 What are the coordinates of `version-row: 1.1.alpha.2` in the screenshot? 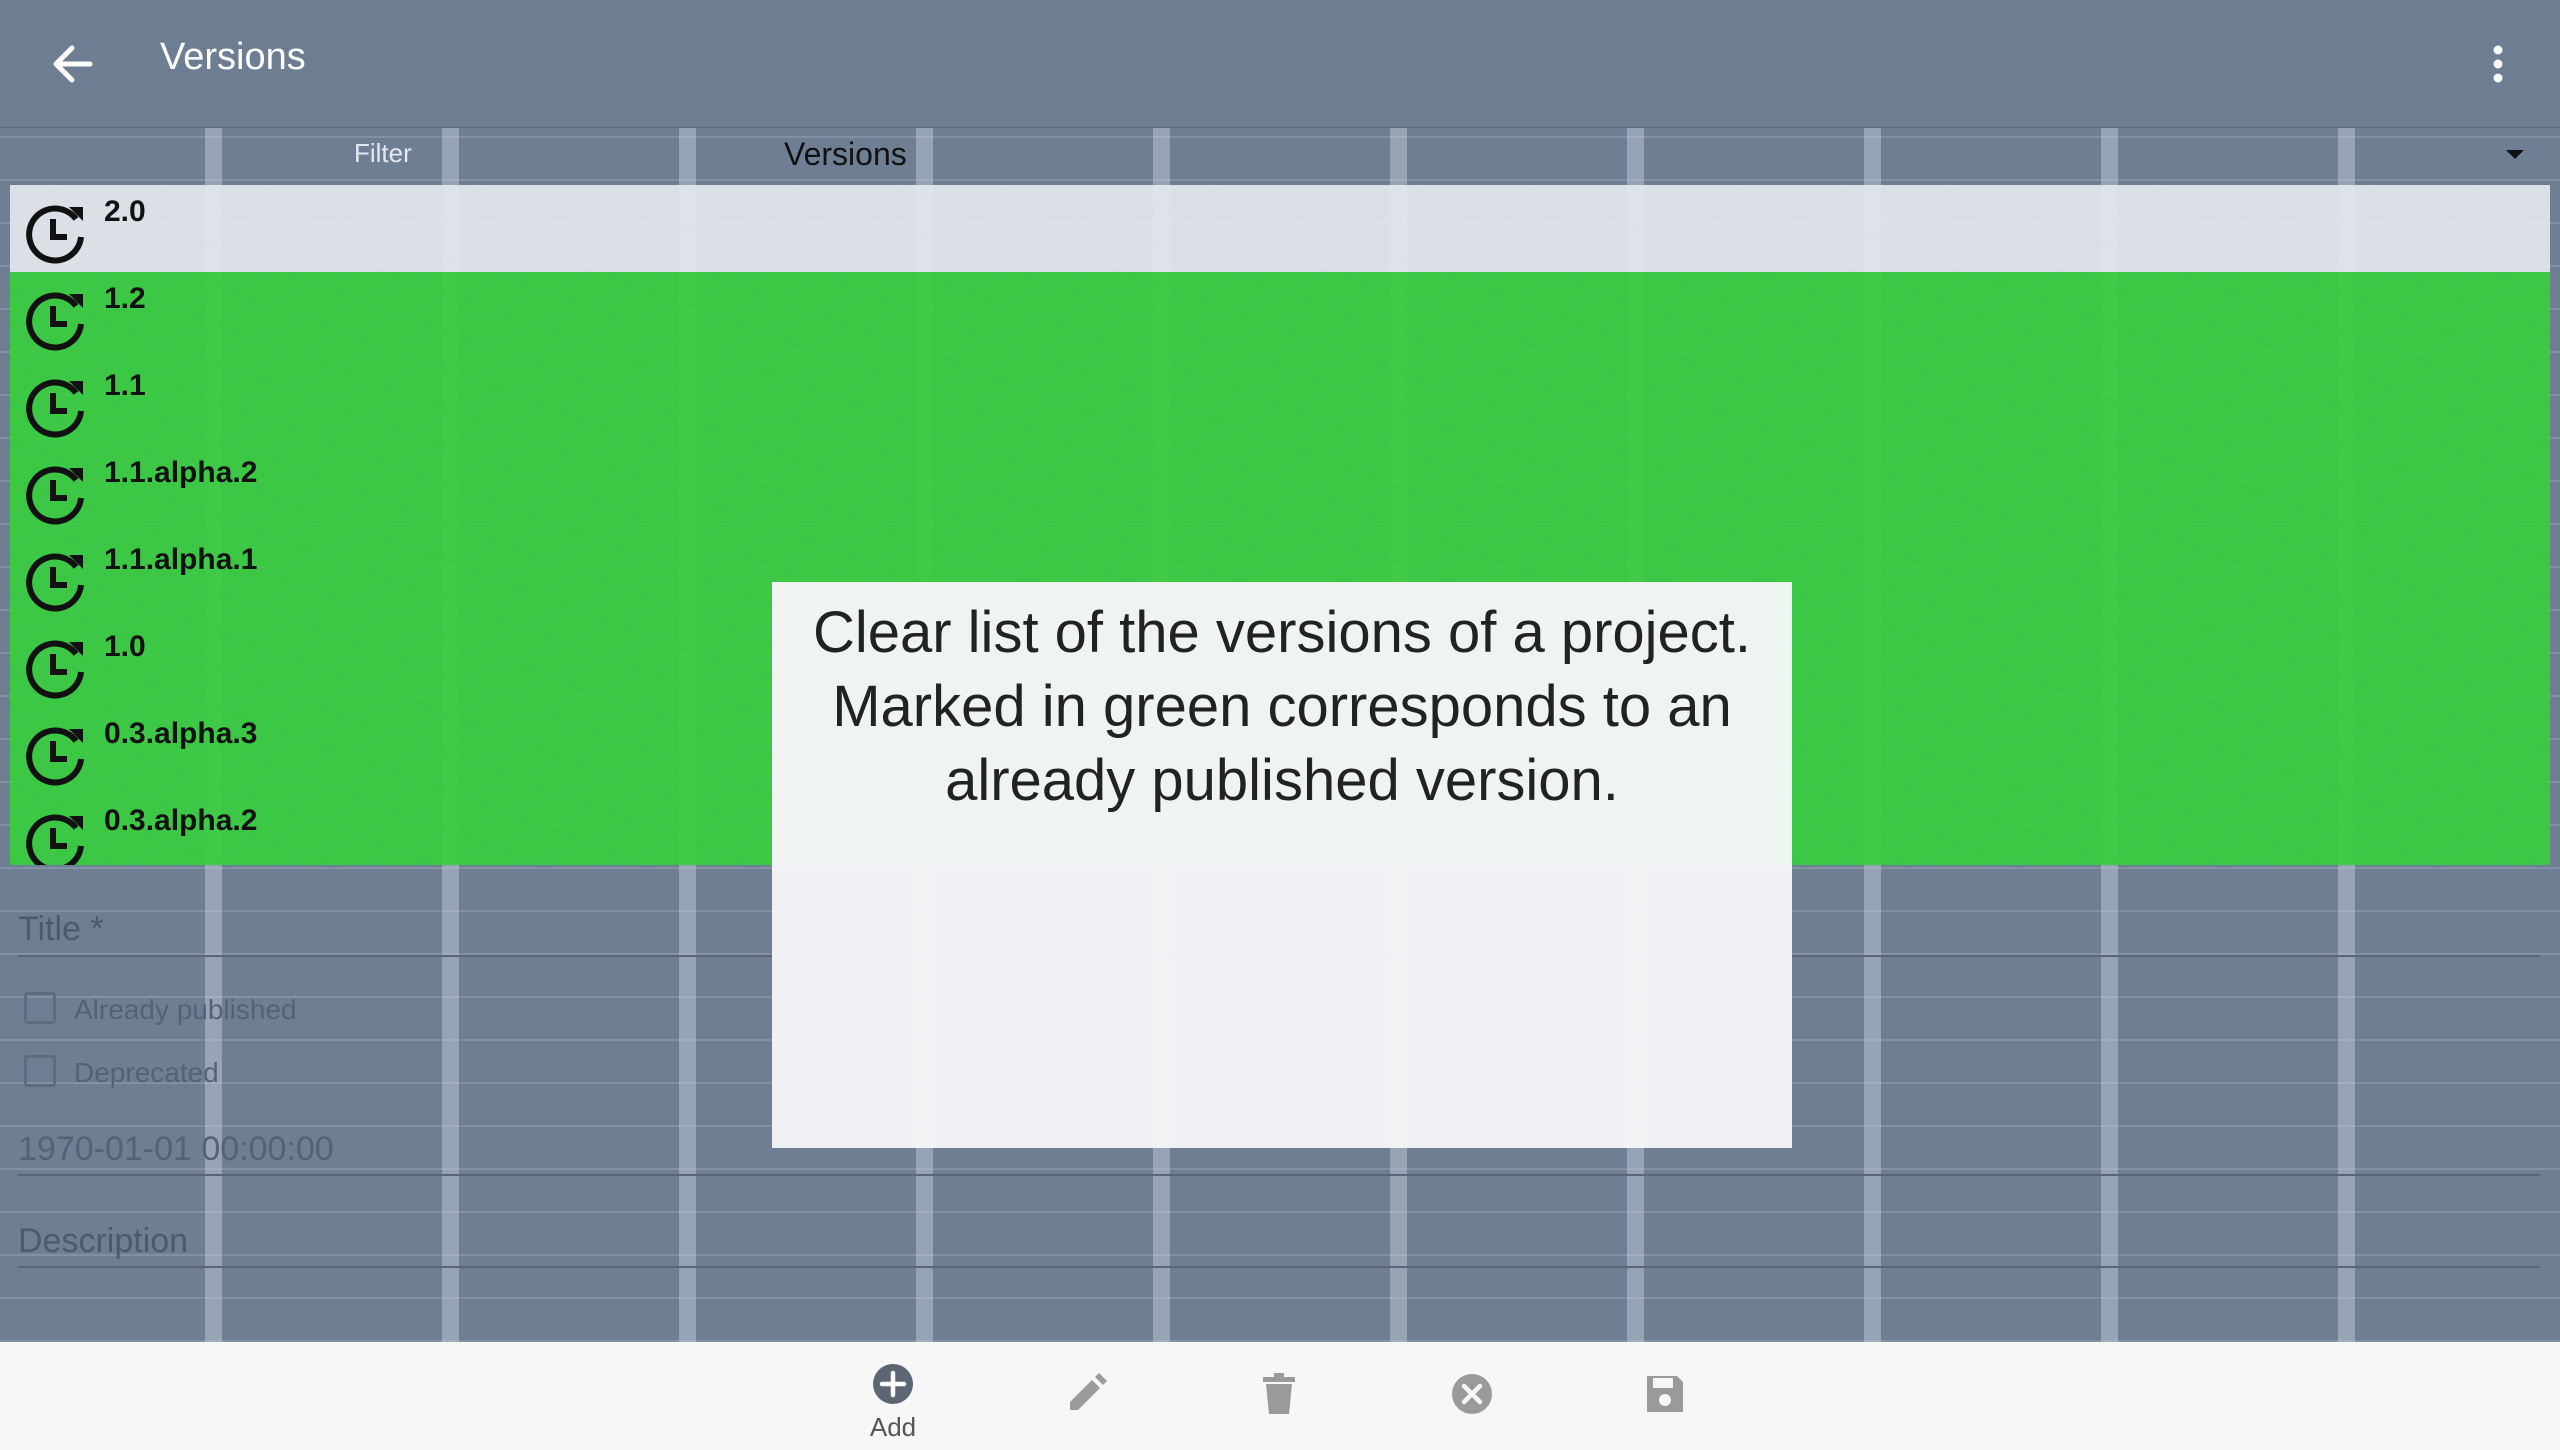 It's located at (1280, 489).